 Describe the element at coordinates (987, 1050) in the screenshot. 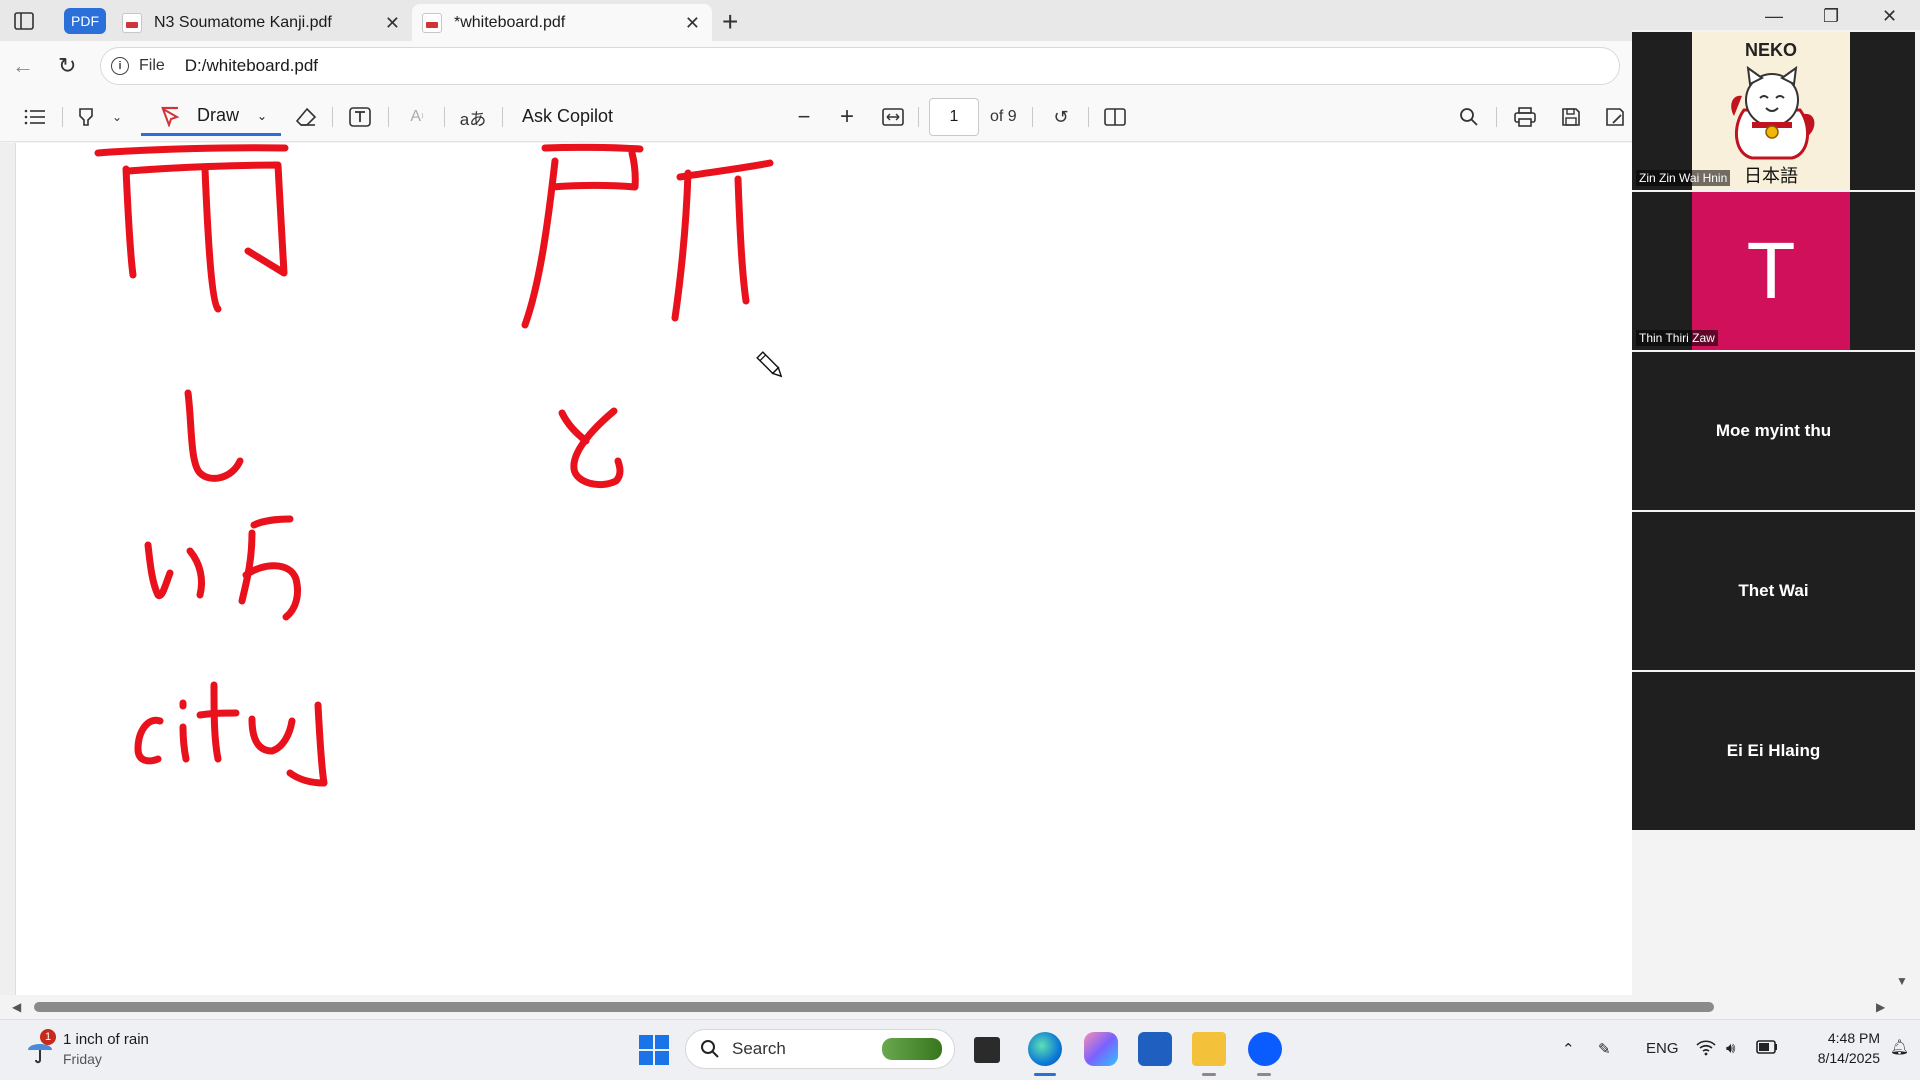

I see `task-view-icon` at that location.